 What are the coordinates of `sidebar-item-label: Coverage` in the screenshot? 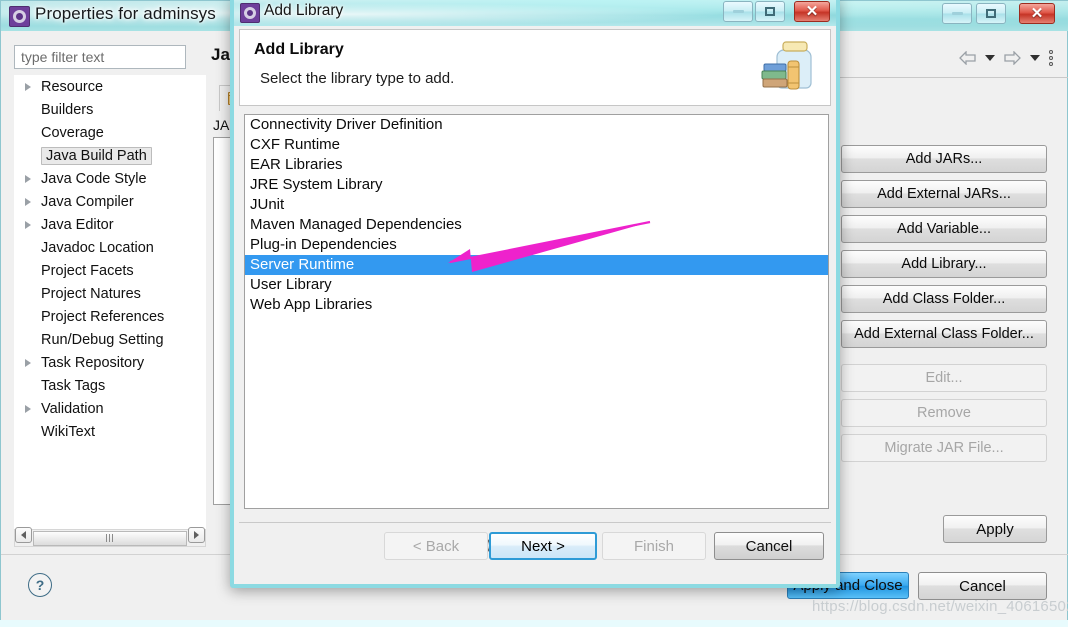 It's located at (72, 133).